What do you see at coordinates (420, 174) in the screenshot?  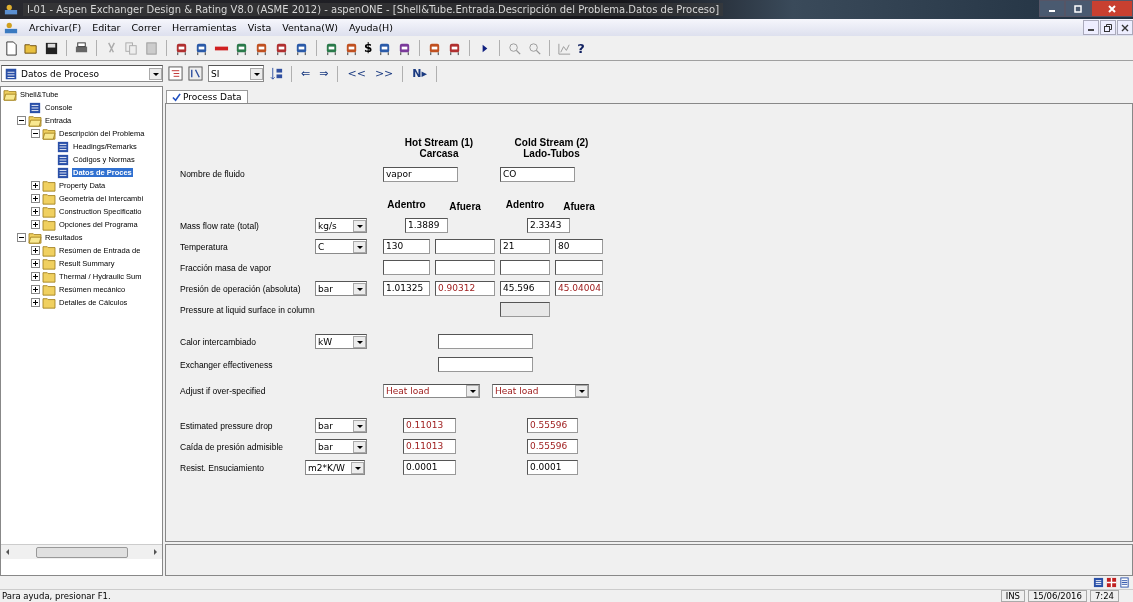 I see `input-field: vapor` at bounding box center [420, 174].